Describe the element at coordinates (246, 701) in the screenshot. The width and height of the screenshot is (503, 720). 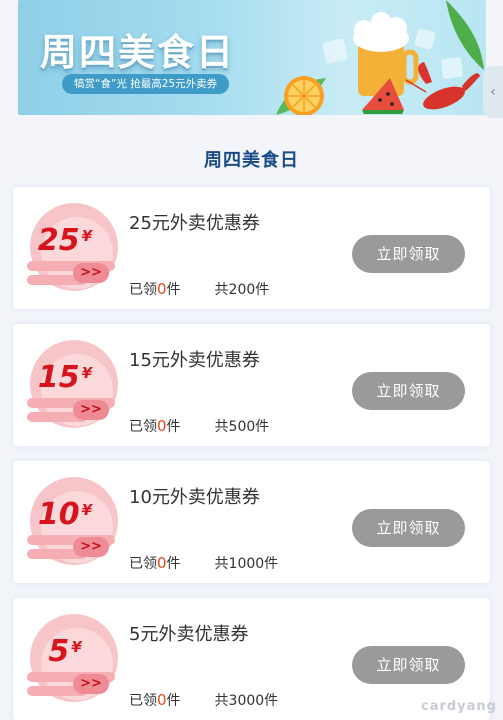
I see `total-count: 共3000件` at that location.